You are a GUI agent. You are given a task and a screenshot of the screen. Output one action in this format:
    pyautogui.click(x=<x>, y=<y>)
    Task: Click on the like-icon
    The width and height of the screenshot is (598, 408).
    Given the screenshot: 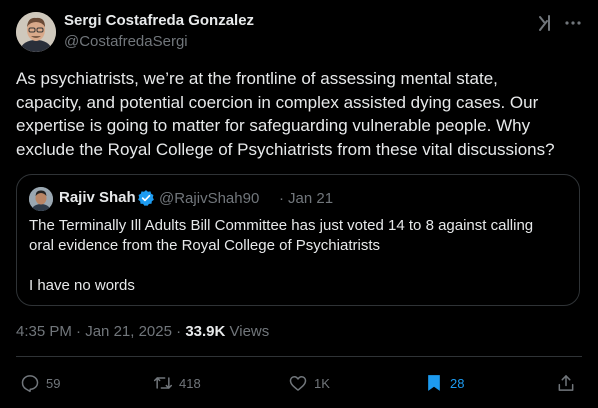 What is the action you would take?
    pyautogui.click(x=298, y=383)
    